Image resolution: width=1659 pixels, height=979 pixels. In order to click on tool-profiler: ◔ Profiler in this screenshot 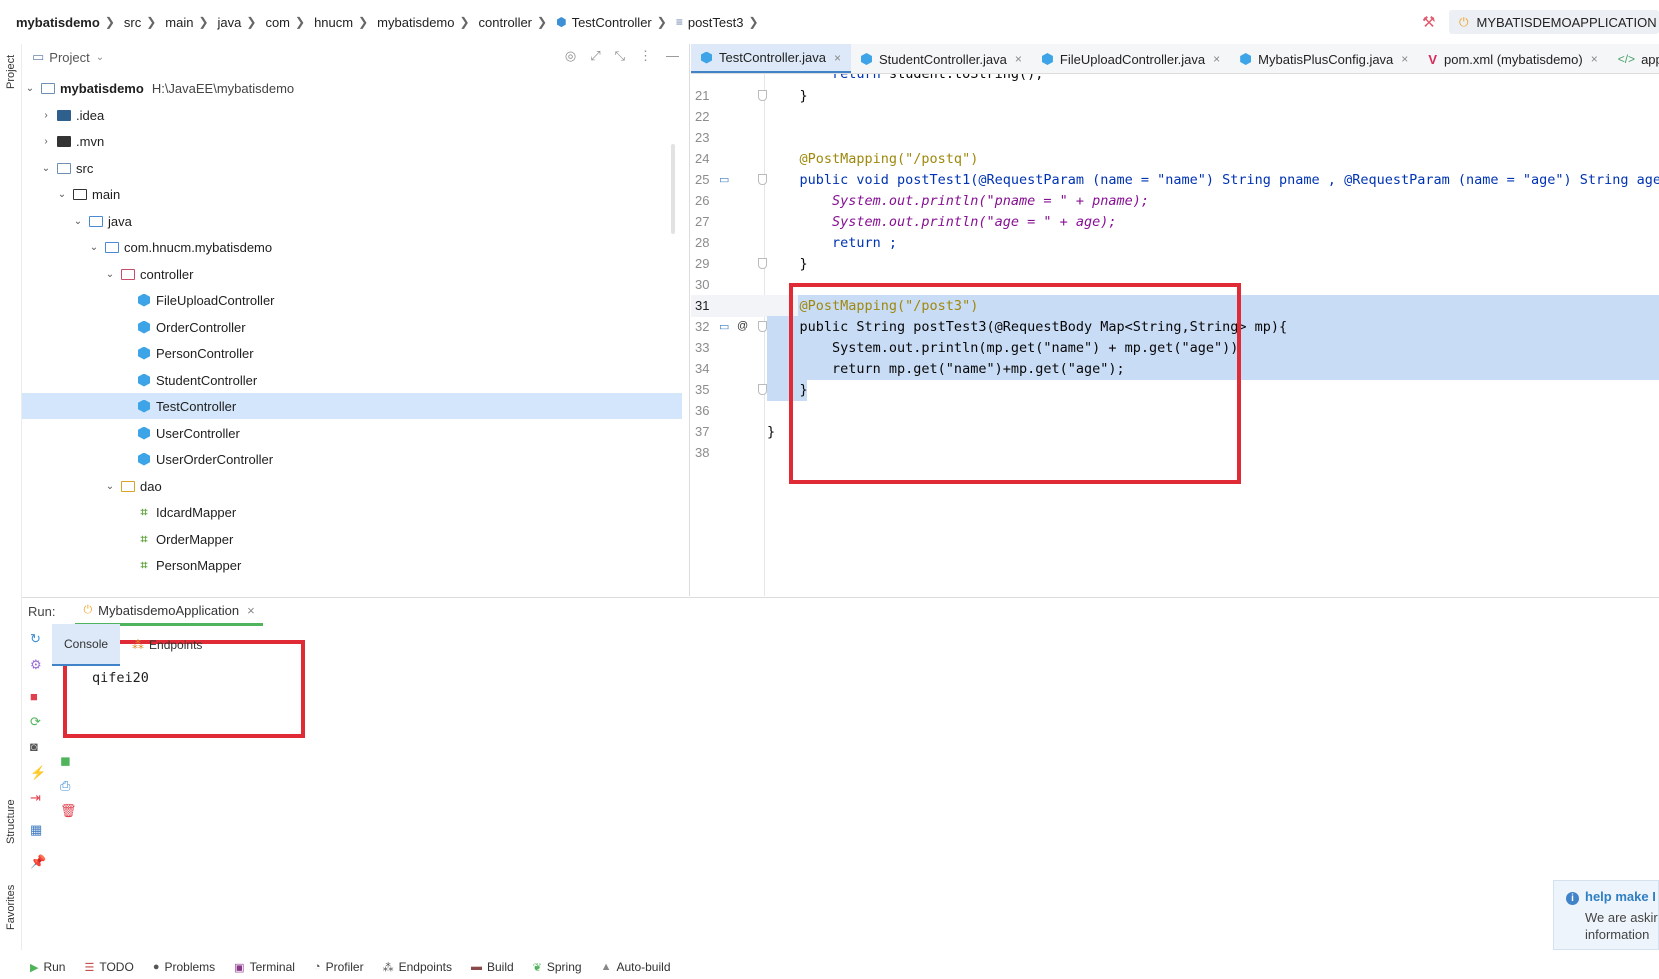, I will do `click(339, 967)`.